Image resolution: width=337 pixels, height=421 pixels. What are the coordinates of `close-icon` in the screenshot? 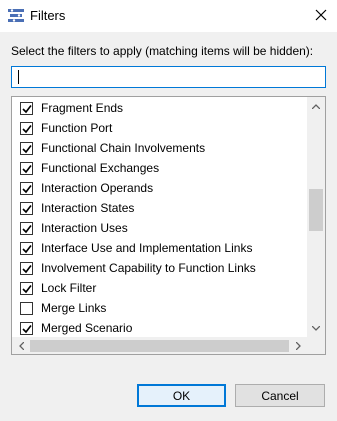 It's located at (321, 16).